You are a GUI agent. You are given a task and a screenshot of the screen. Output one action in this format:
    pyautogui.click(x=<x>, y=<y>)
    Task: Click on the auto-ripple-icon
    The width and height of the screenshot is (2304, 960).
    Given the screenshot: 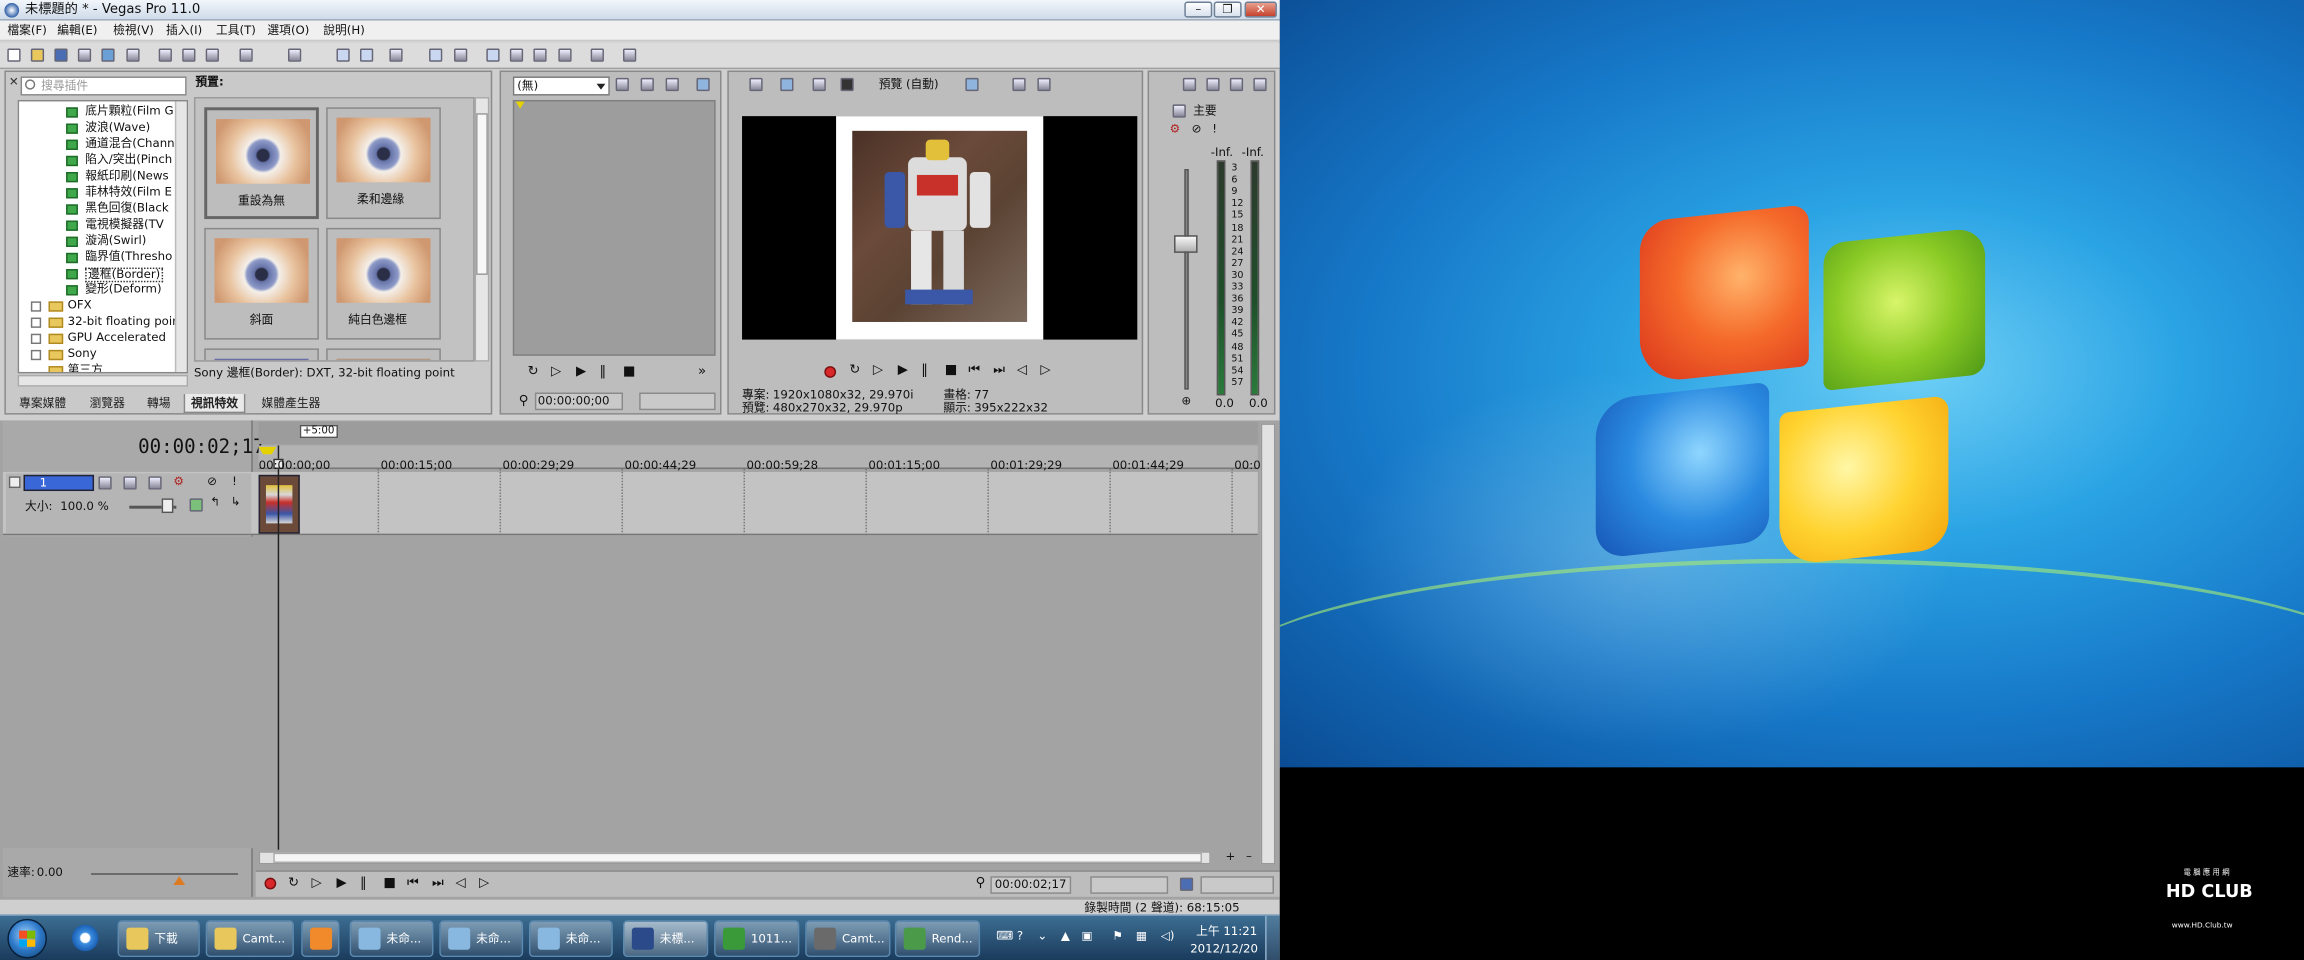 What is the action you would take?
    pyautogui.click(x=367, y=55)
    